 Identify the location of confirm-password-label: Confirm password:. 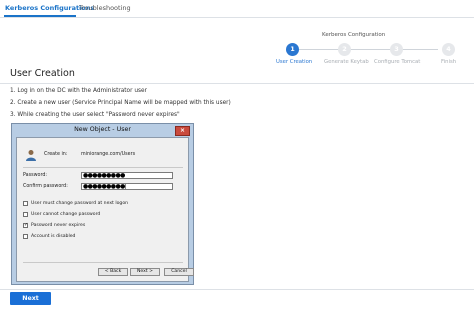
(45, 186).